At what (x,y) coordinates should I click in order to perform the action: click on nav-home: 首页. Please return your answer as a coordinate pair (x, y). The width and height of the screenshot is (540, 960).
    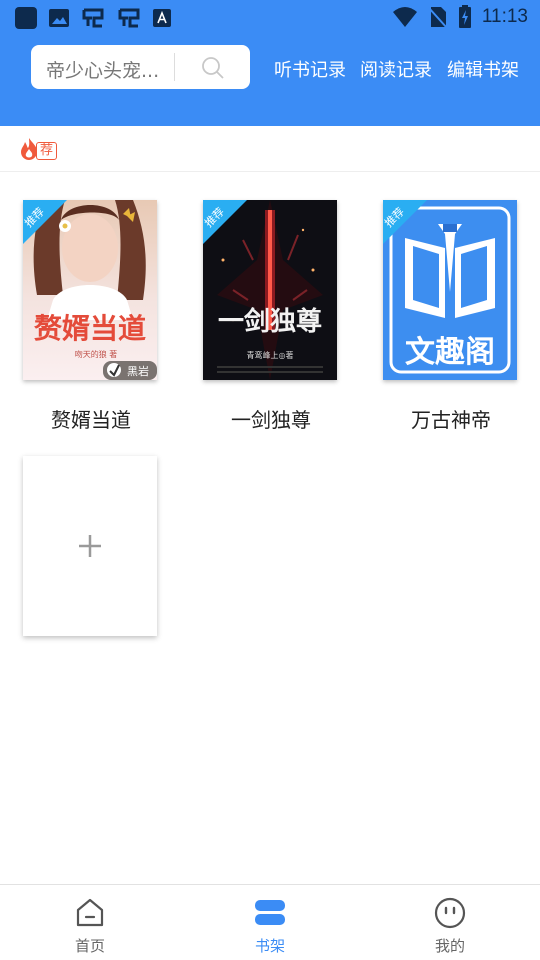
    Looking at the image, I should click on (90, 922).